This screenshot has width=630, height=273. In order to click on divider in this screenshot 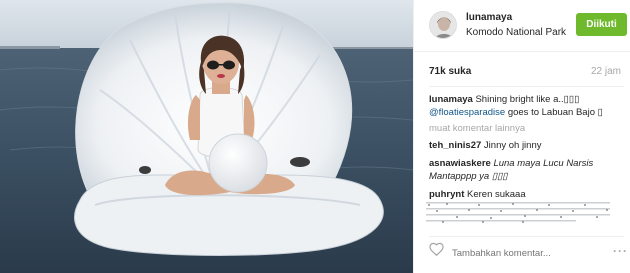, I will do `click(526, 86)`.